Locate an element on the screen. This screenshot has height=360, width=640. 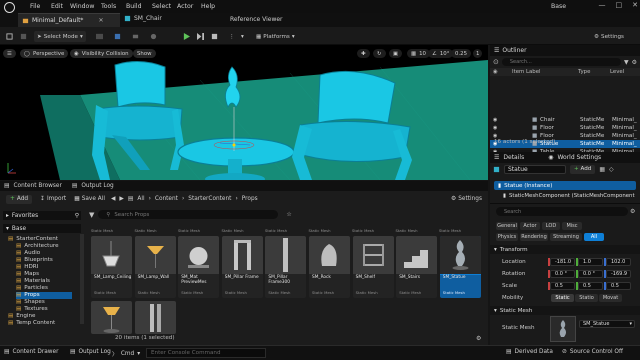
asset-tile: SM_Mat PreviewMes Static Mesh is located at coordinates (199, 267).